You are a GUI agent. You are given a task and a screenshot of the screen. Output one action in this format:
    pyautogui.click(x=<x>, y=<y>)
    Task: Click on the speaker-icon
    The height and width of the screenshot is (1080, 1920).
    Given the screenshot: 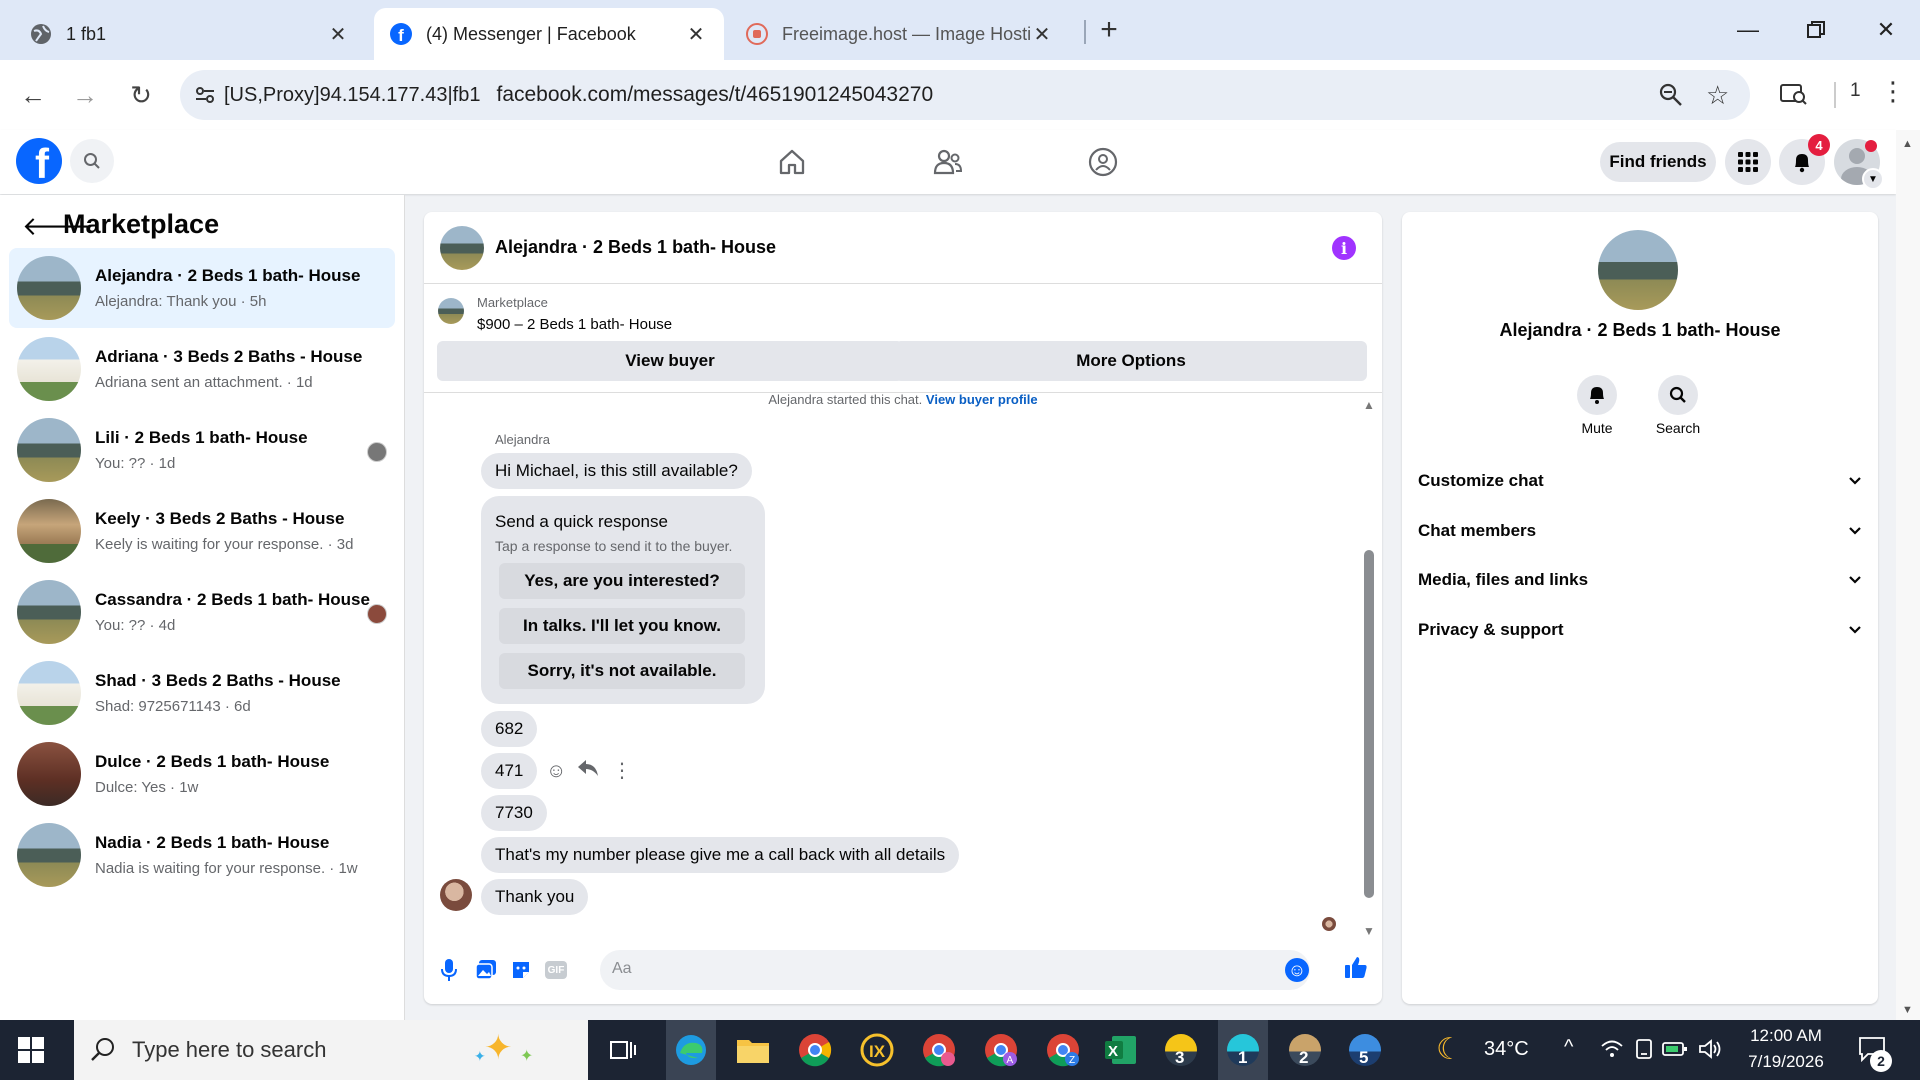 What is the action you would take?
    pyautogui.click(x=1710, y=1051)
    